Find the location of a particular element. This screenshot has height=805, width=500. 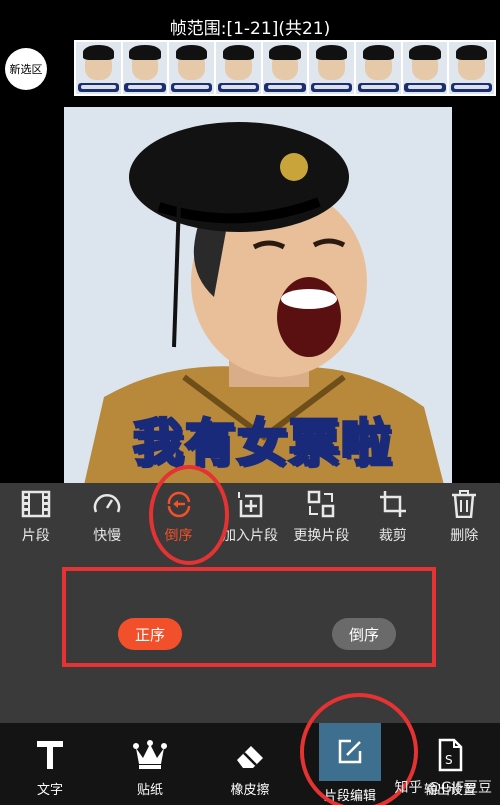

trash-icon is located at coordinates (464, 504).